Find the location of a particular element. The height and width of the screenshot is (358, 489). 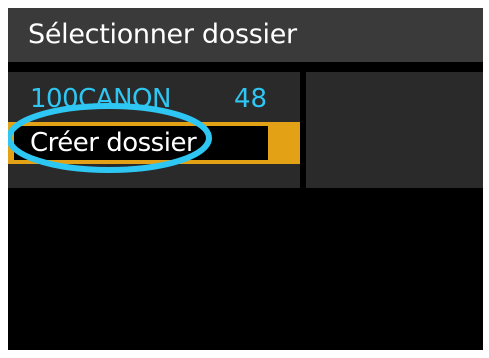

create-folder-label: Créer dossier is located at coordinates (113, 143).